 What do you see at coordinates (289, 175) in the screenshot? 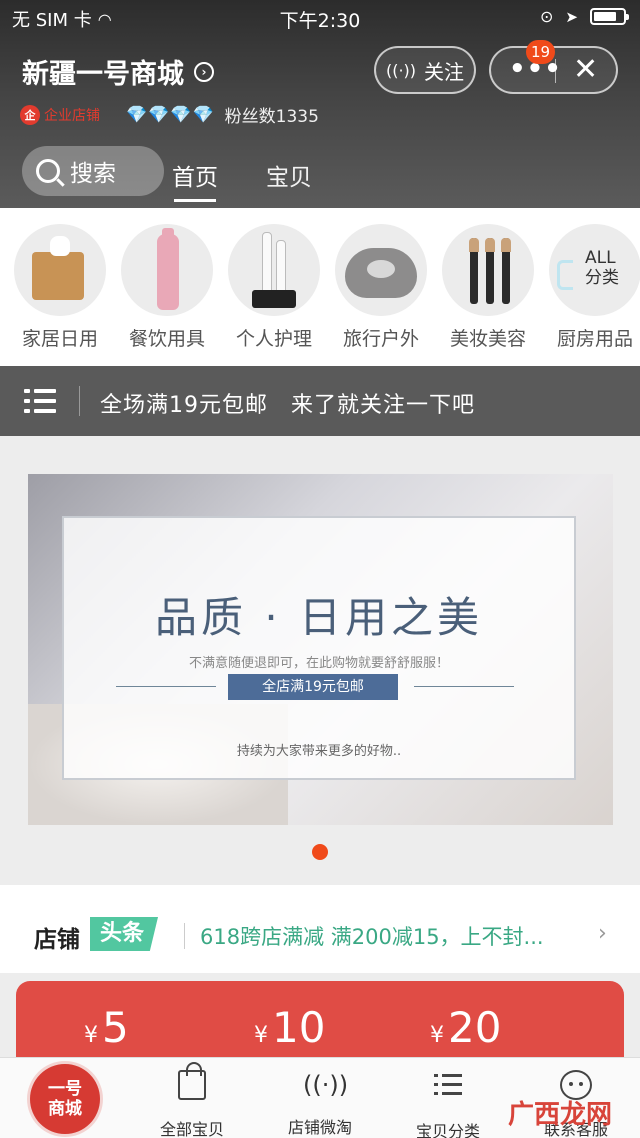
I see `tab-items: 宝贝` at bounding box center [289, 175].